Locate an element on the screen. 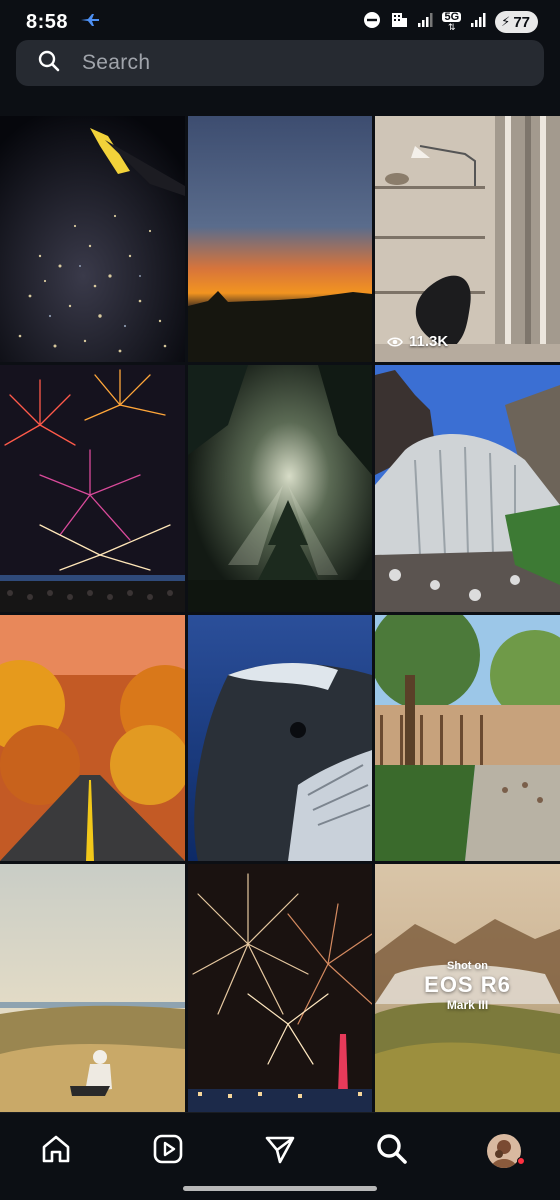  grid-tile: Shot on EOS R6 Mark III is located at coordinates (467, 988).